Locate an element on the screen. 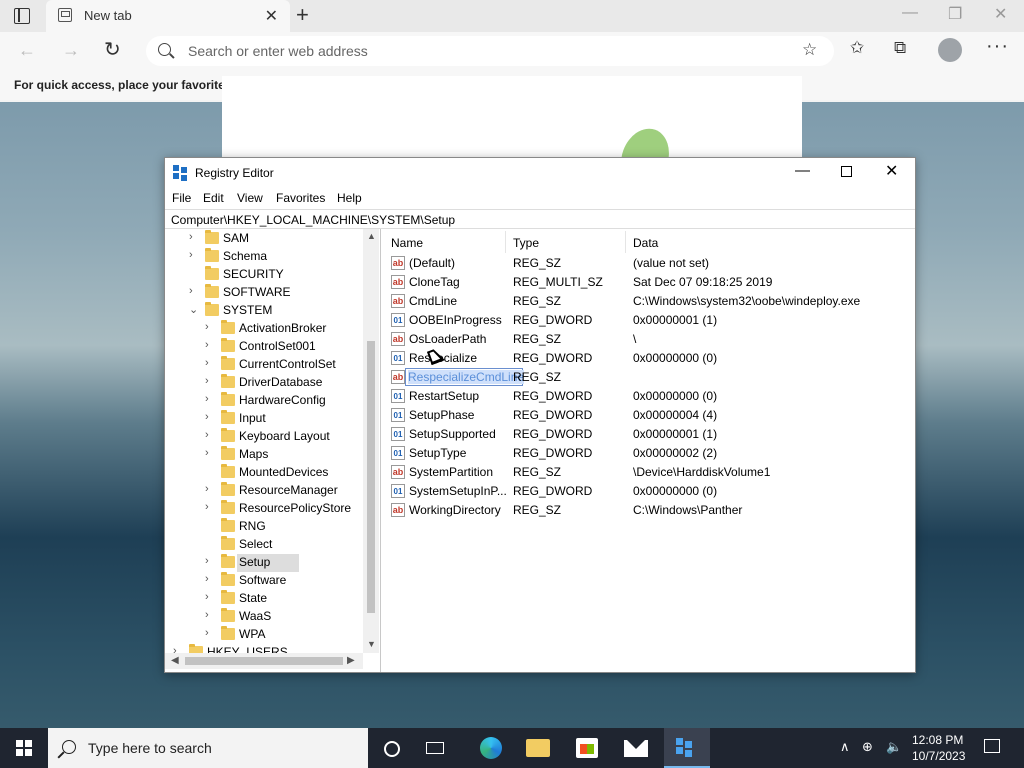 Image resolution: width=1024 pixels, height=768 pixels. scroll-thumb-horizontal is located at coordinates (264, 661).